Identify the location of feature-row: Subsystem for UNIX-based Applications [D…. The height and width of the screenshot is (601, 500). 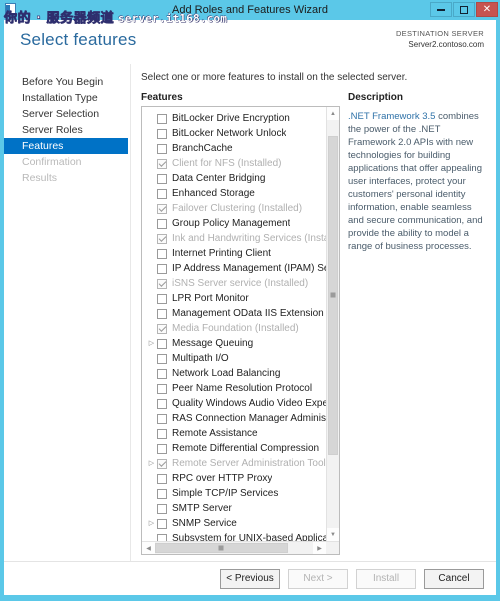
(234, 536).